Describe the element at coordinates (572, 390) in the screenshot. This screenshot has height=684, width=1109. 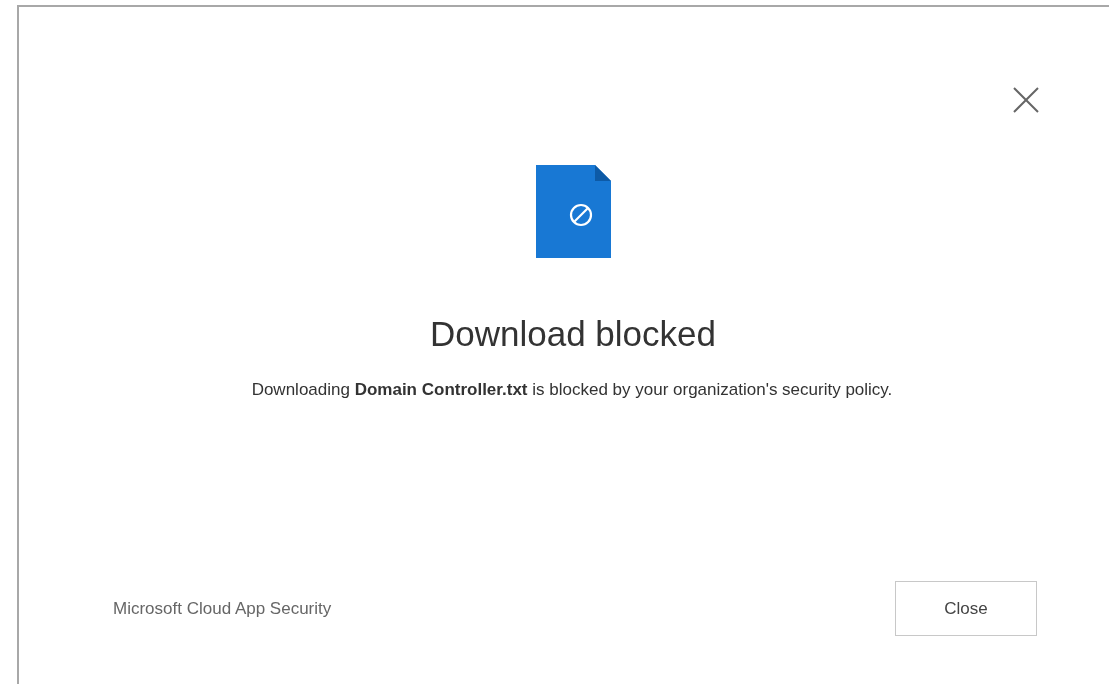
I see `dialog-message: Downloading Domain Controller.txt is blocked by your organization's security policy.` at that location.